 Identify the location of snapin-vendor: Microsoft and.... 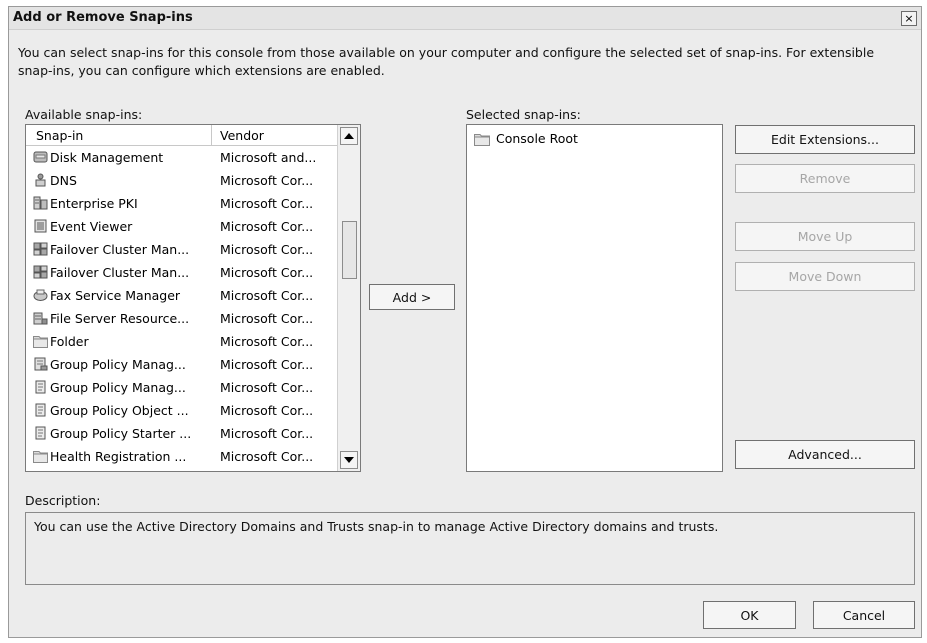
(268, 157).